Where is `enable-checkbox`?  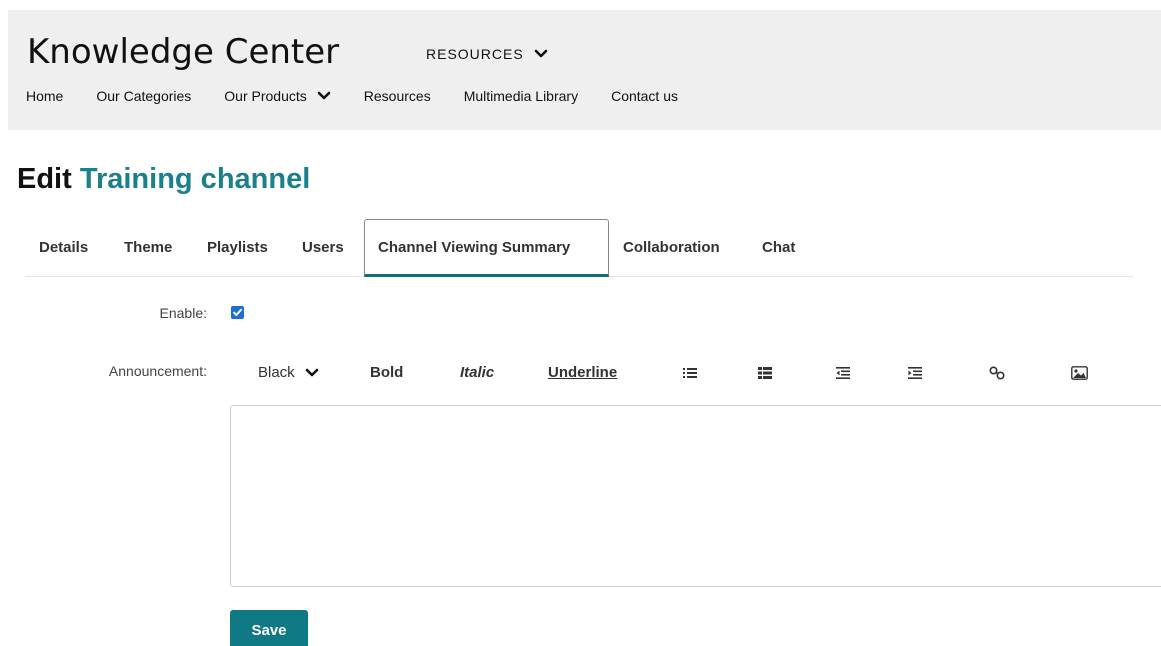
enable-checkbox is located at coordinates (237, 312).